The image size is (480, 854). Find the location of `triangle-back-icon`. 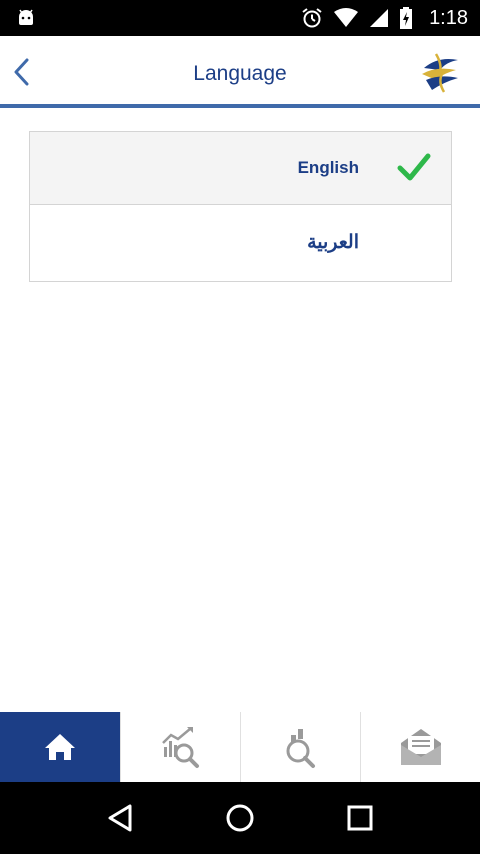

triangle-back-icon is located at coordinates (120, 818).